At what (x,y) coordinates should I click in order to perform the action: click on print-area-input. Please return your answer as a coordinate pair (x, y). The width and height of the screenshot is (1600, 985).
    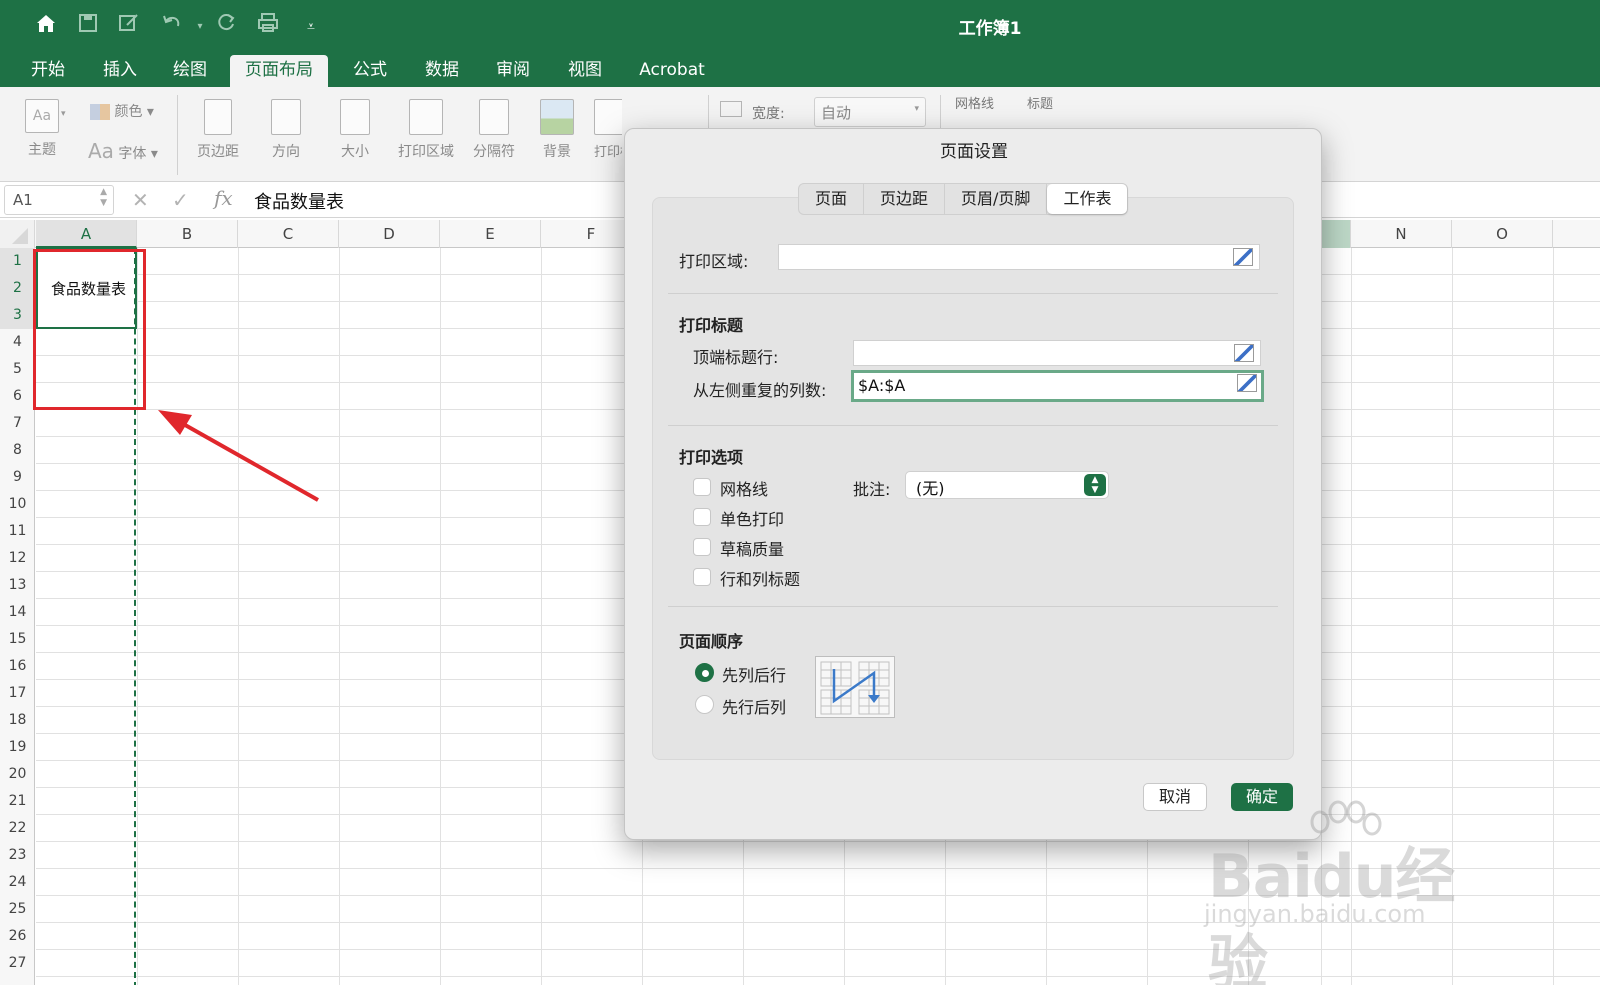
    Looking at the image, I should click on (1019, 257).